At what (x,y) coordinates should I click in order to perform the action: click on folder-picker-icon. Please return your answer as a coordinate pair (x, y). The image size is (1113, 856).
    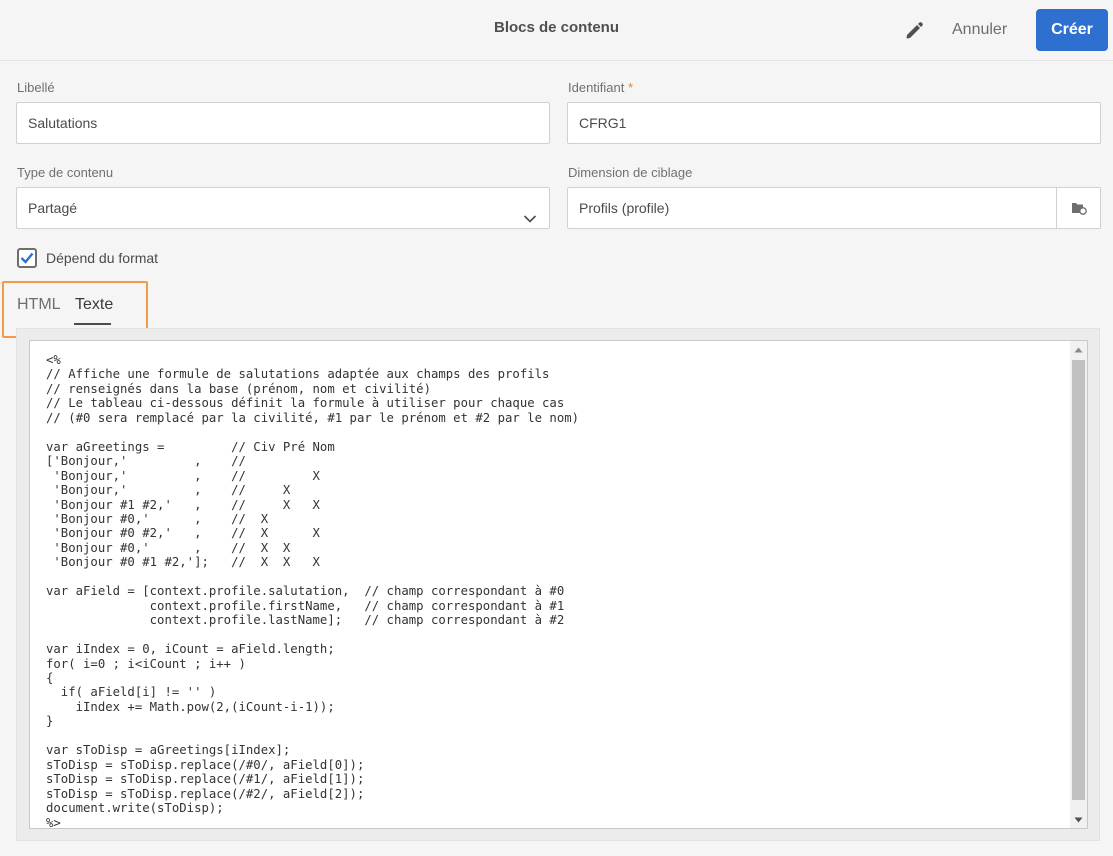
    Looking at the image, I should click on (1078, 208).